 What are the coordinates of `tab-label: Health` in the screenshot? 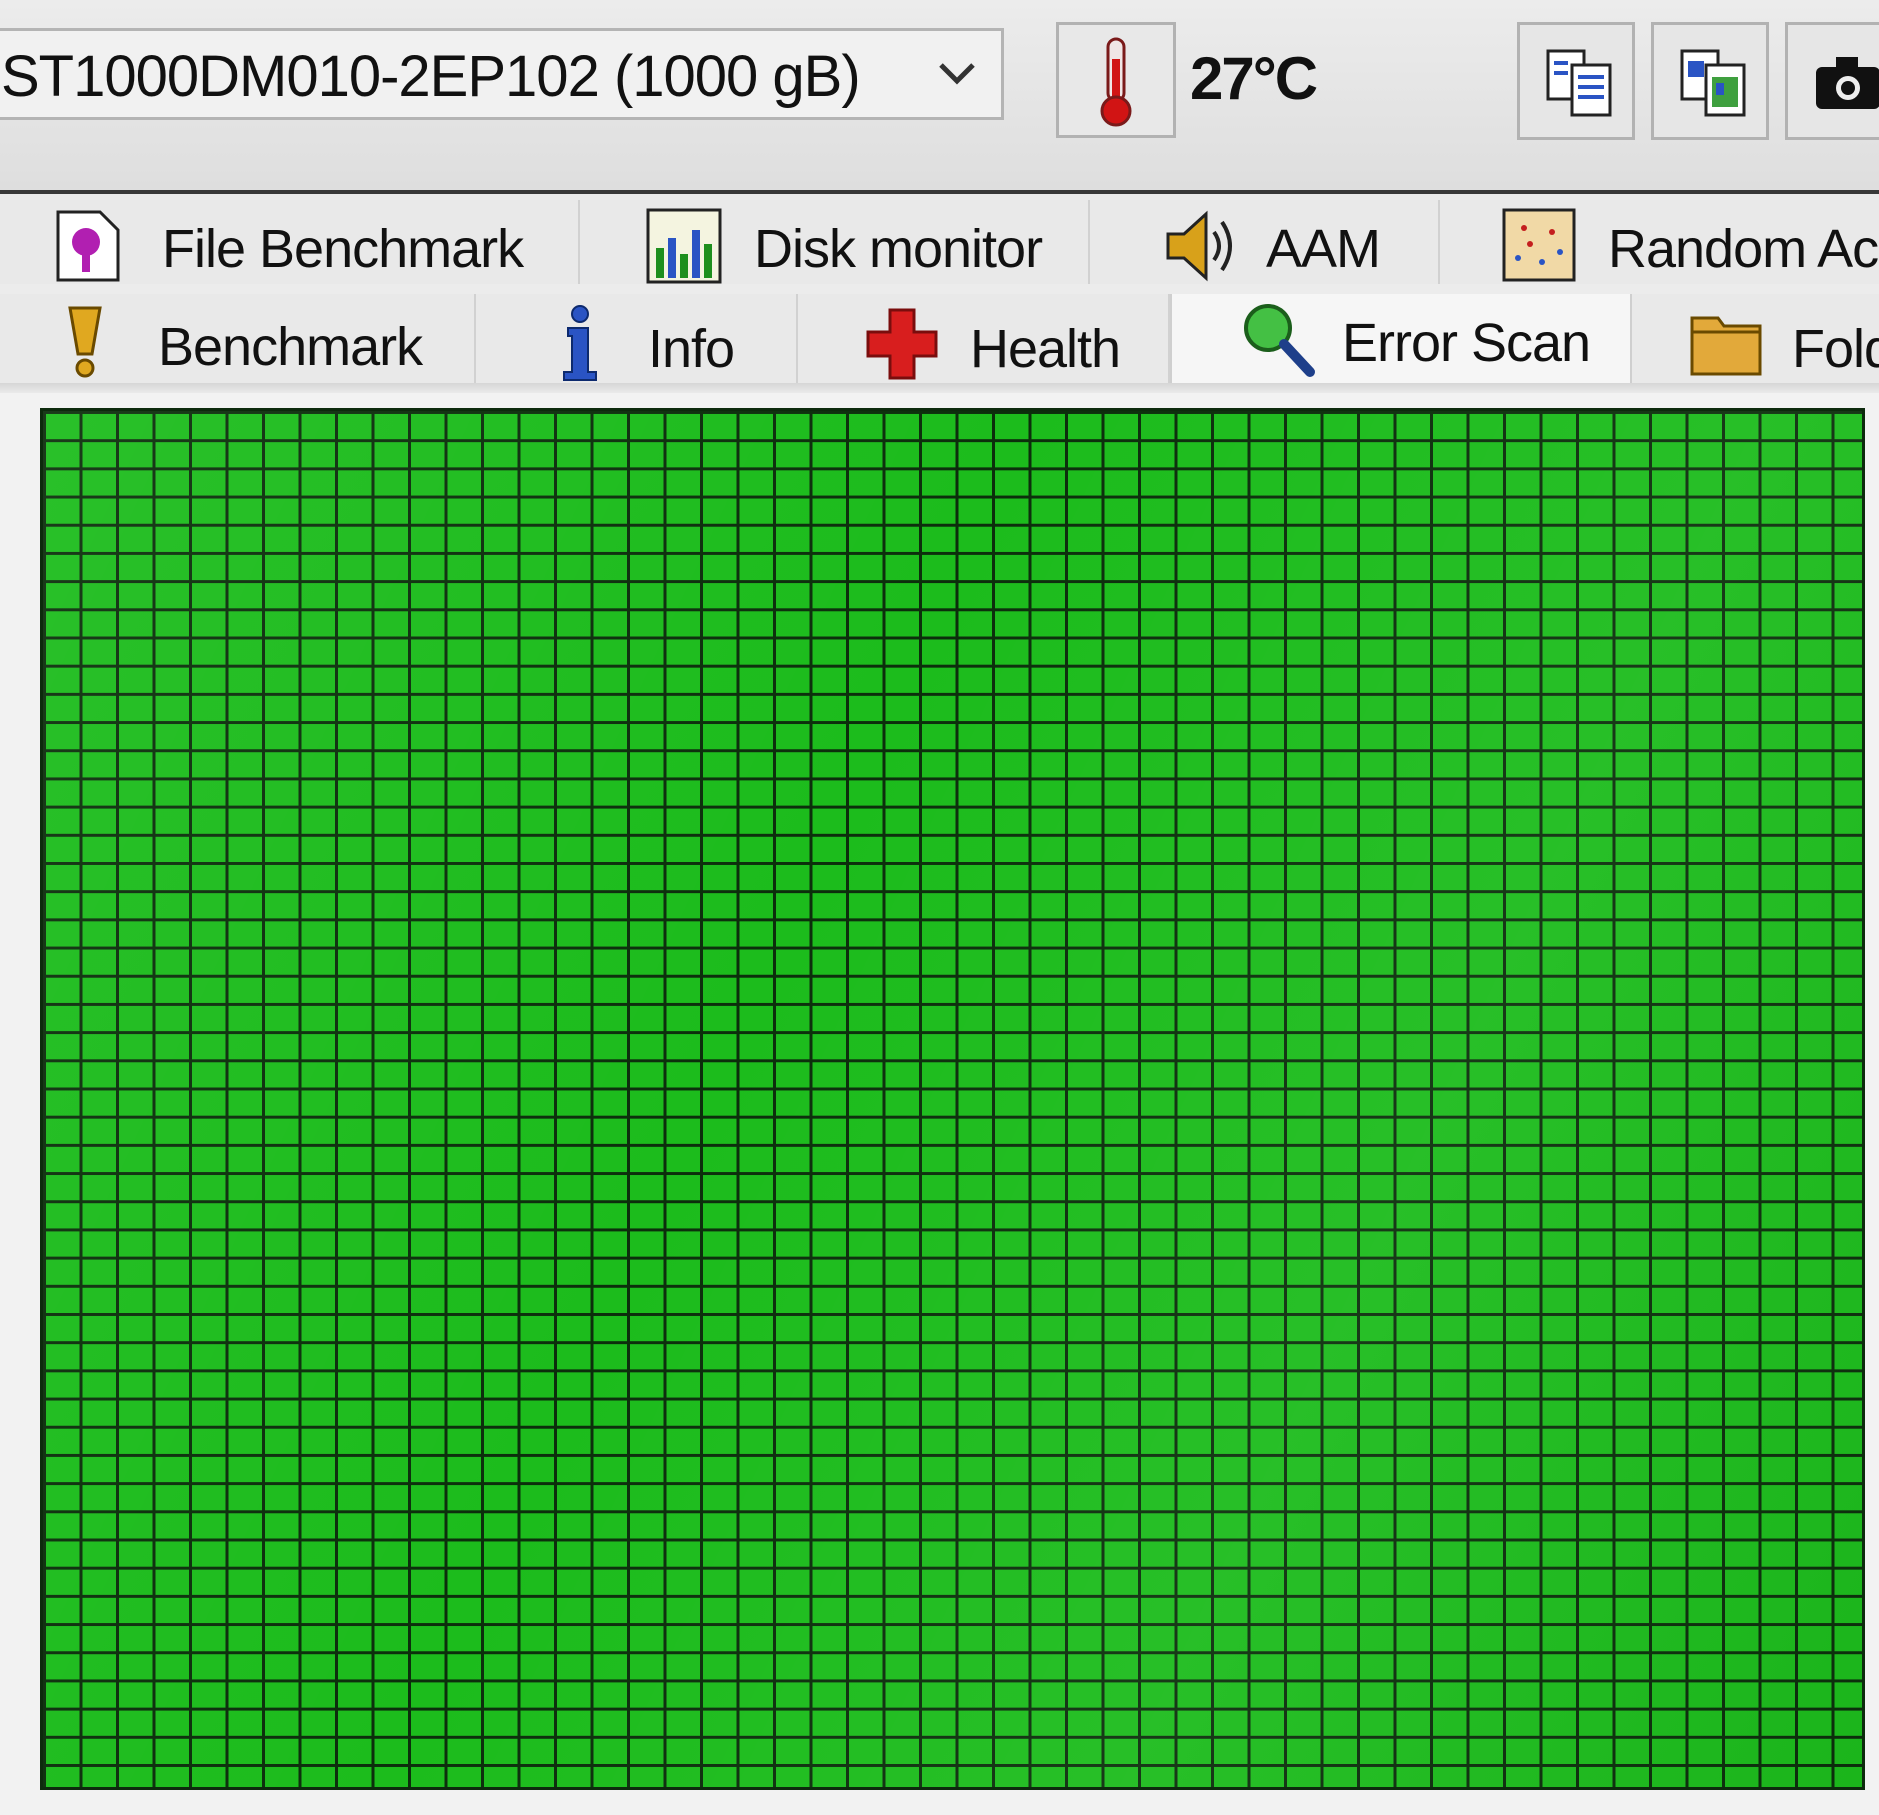 It's located at (1045, 349).